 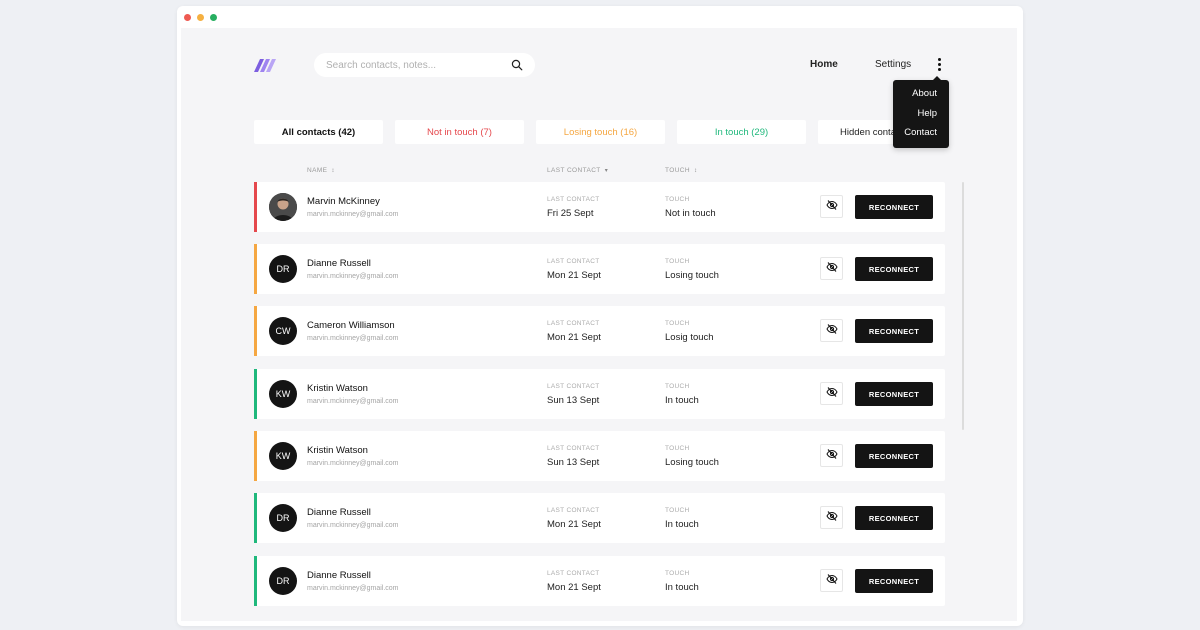 I want to click on menu-item-about: About, so click(x=921, y=98).